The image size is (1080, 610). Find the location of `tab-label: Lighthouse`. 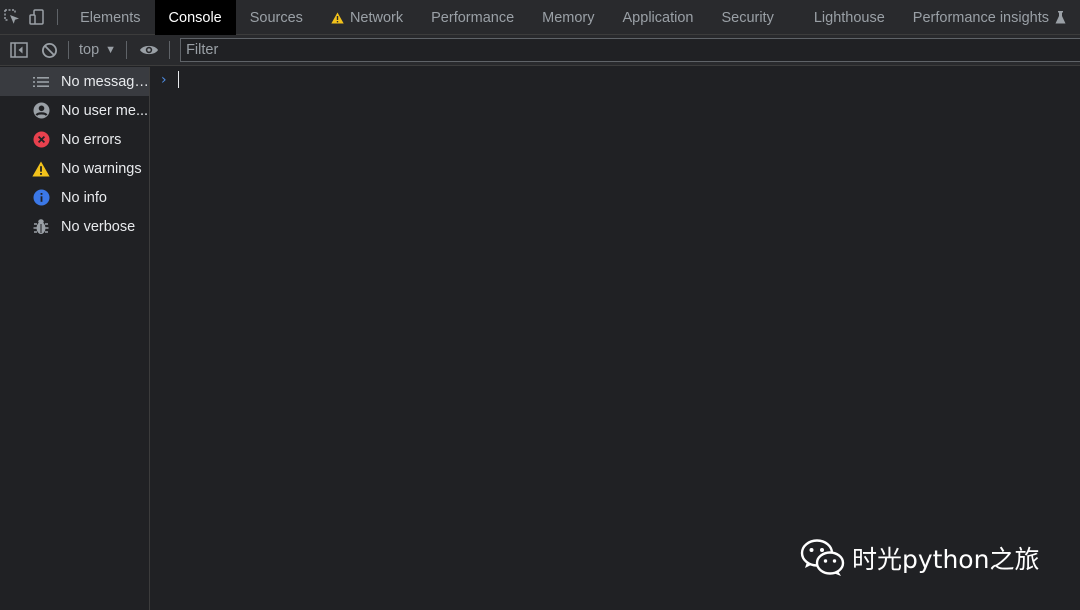

tab-label: Lighthouse is located at coordinates (849, 17).